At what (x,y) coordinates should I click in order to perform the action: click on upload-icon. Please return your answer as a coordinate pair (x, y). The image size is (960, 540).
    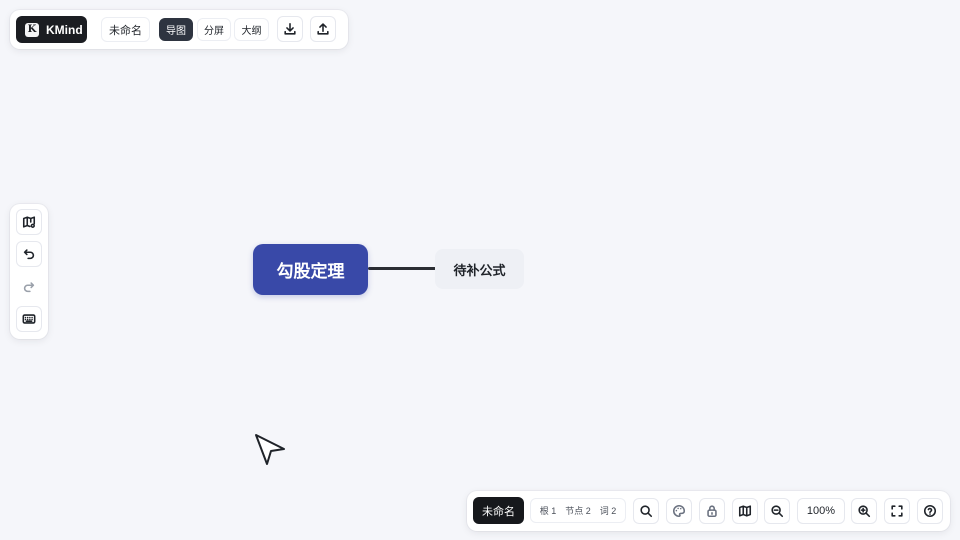
    Looking at the image, I should click on (323, 29).